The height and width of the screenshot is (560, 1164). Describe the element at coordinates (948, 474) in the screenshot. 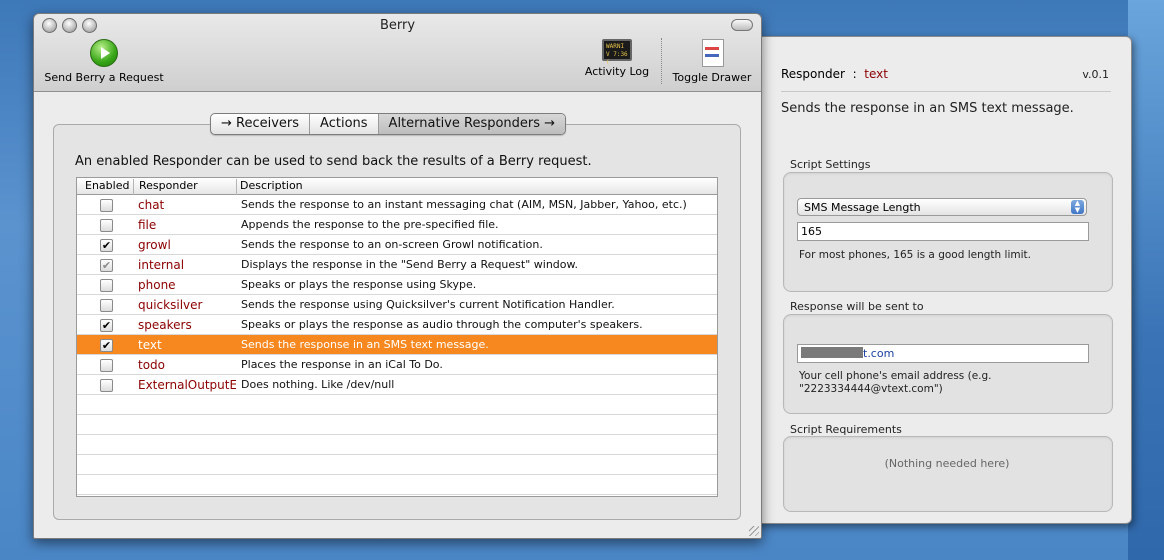

I see `script-requirements-group` at that location.